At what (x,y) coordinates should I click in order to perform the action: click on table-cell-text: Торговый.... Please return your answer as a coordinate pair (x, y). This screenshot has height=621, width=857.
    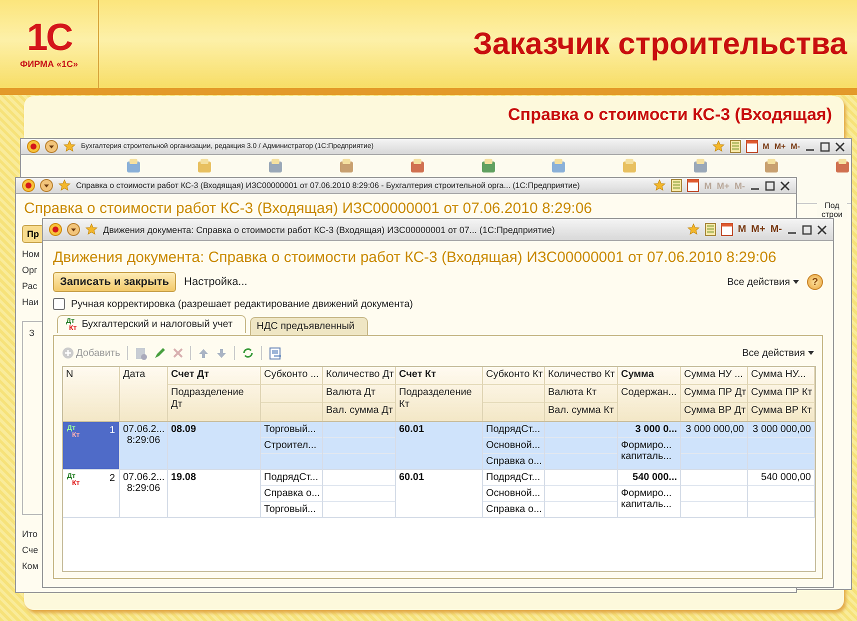
    Looking at the image, I should click on (290, 510).